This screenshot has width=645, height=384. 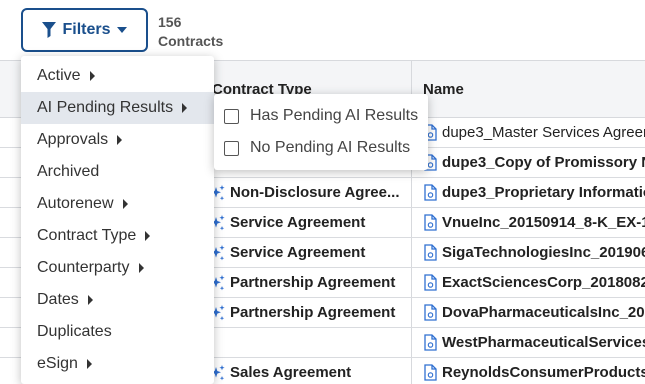 What do you see at coordinates (291, 372) in the screenshot?
I see `cell-contract-type: Sales Agreement` at bounding box center [291, 372].